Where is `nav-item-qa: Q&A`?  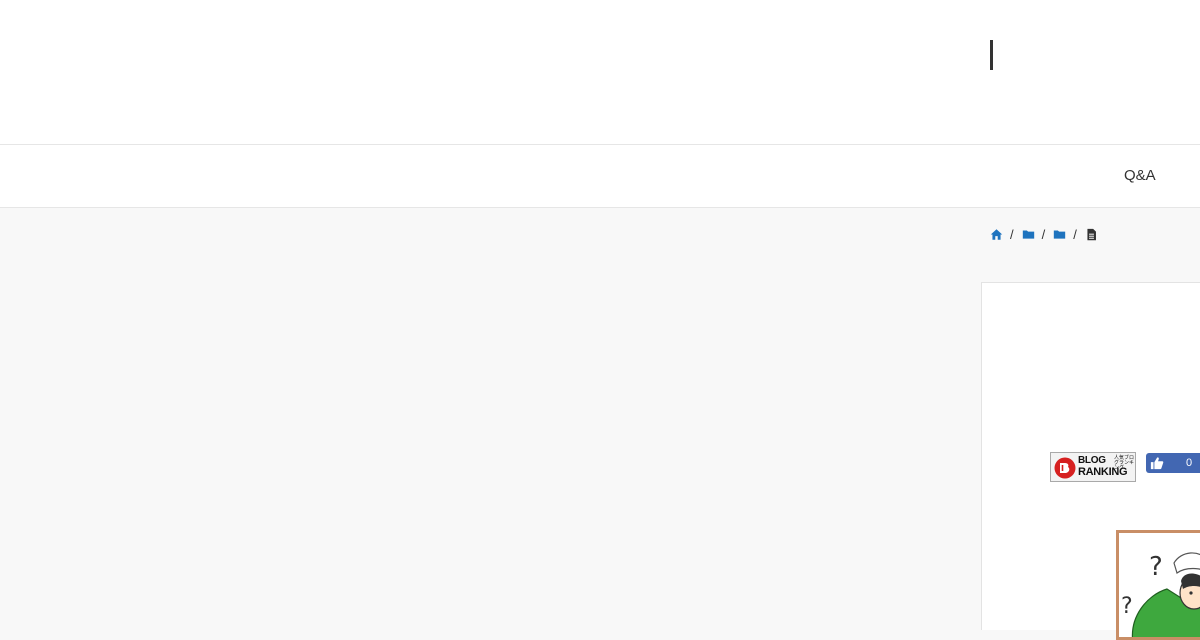 nav-item-qa: Q&A is located at coordinates (1140, 175).